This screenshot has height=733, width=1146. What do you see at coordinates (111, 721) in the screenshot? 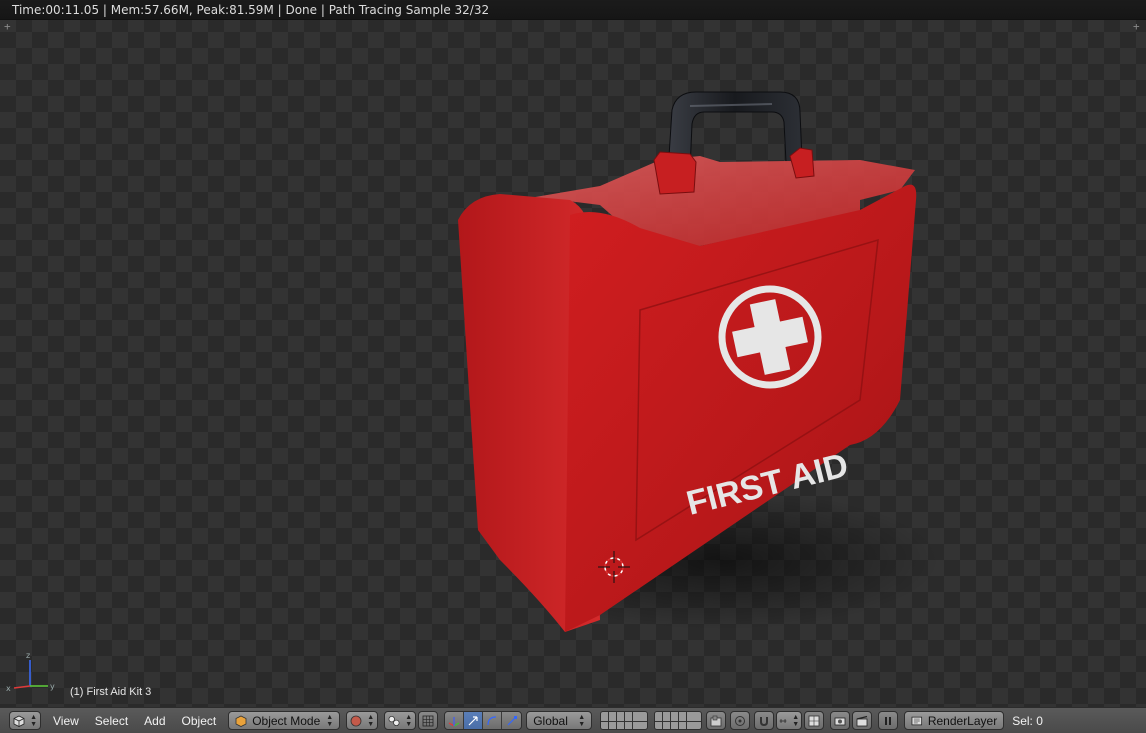
I see `menu-select: Select` at bounding box center [111, 721].